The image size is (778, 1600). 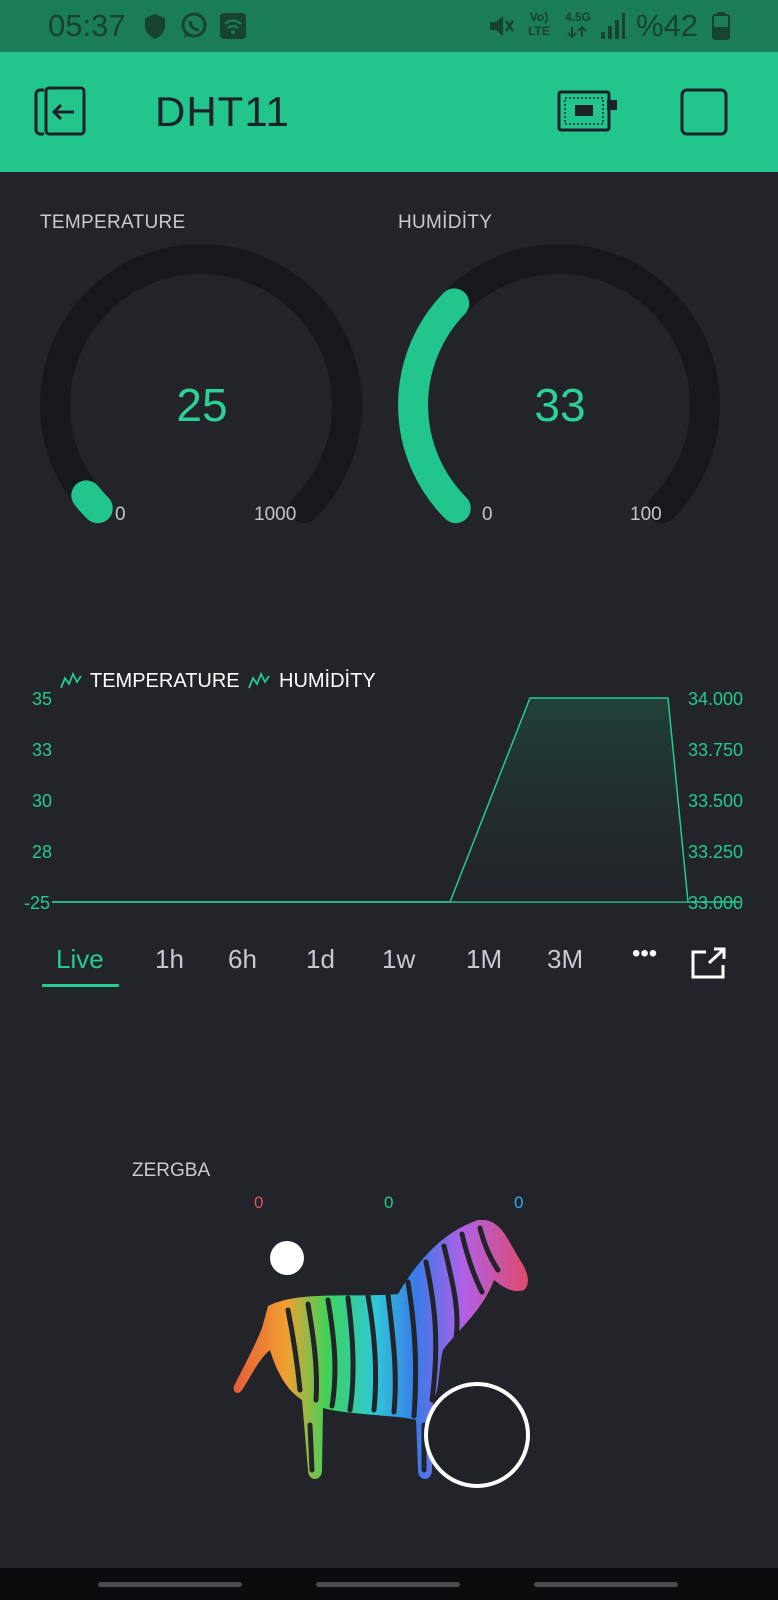 I want to click on y-right-tick-label: 33.000, so click(x=715, y=903).